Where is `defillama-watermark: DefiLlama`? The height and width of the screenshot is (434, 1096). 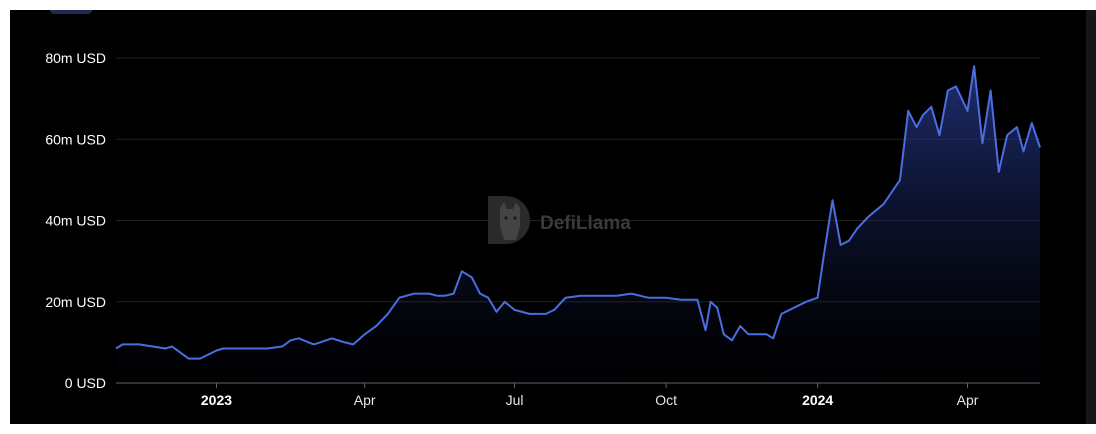
defillama-watermark: DefiLlama is located at coordinates (559, 220).